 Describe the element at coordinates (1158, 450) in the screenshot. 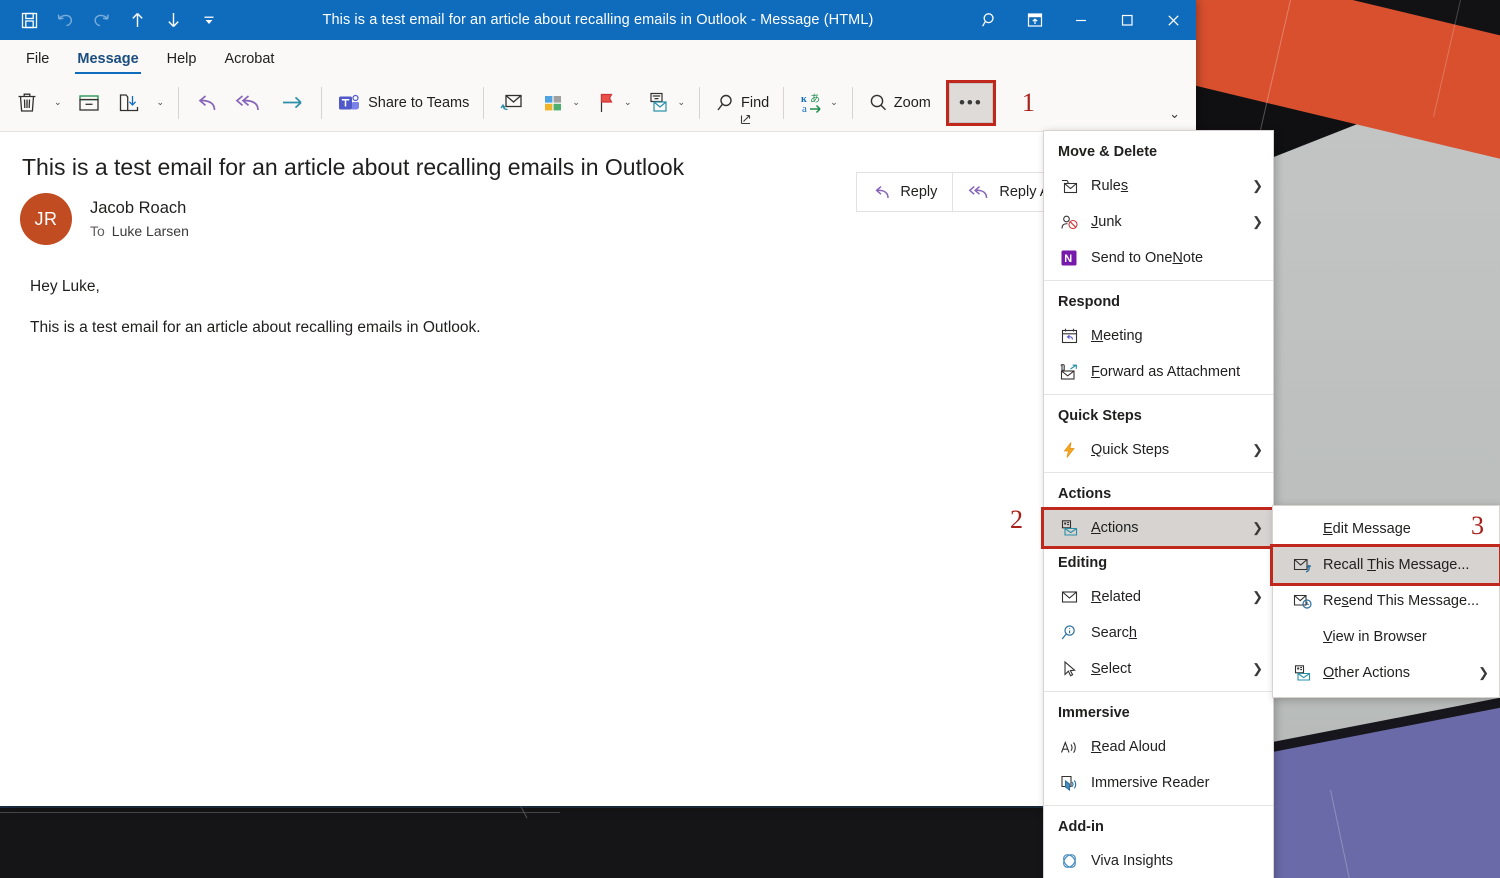

I see `menu-item-quick-steps: Quick Steps ❯` at that location.